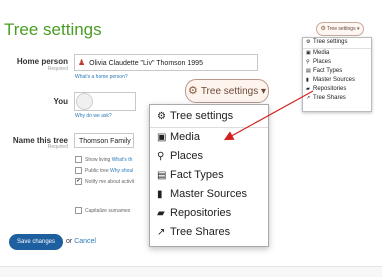 The width and height of the screenshot is (382, 277). I want to click on tree-settings-dropdown-button-zoomed: ⚙ Tree settings ▾, so click(227, 91).